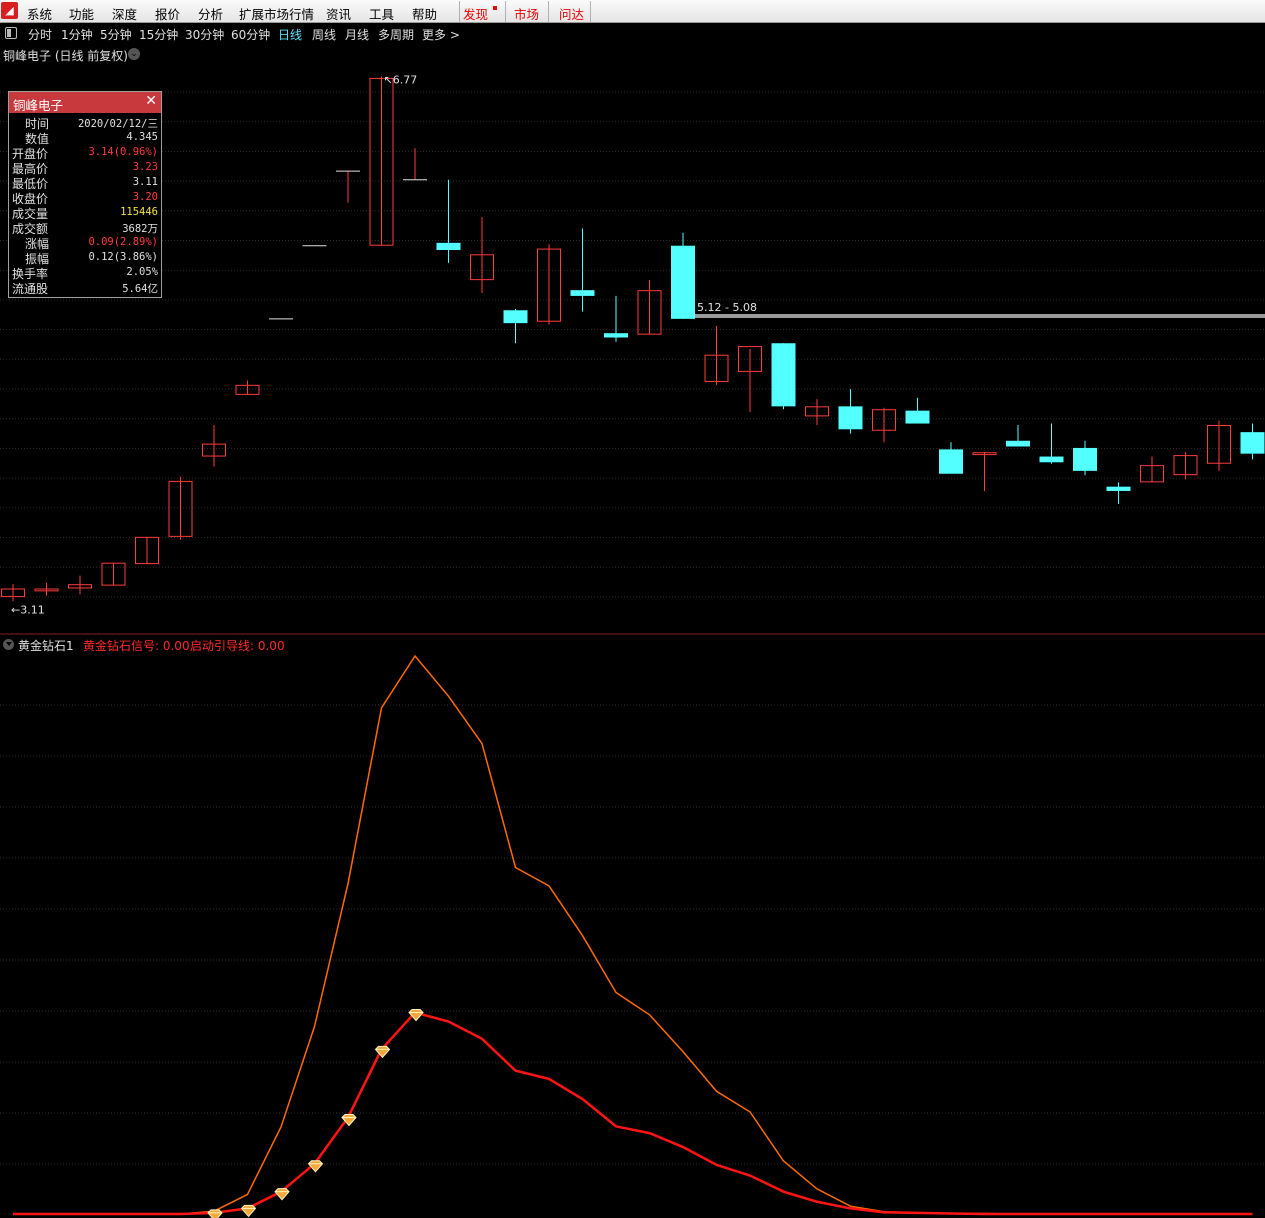 The width and height of the screenshot is (1265, 1218). What do you see at coordinates (85, 243) in the screenshot?
I see `info-row: 涨幅 0.09(2.89%)` at bounding box center [85, 243].